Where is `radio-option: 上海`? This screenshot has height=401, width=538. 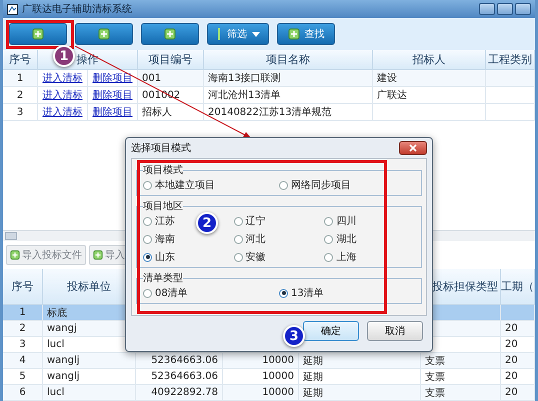
radio-option: 上海 is located at coordinates (340, 257).